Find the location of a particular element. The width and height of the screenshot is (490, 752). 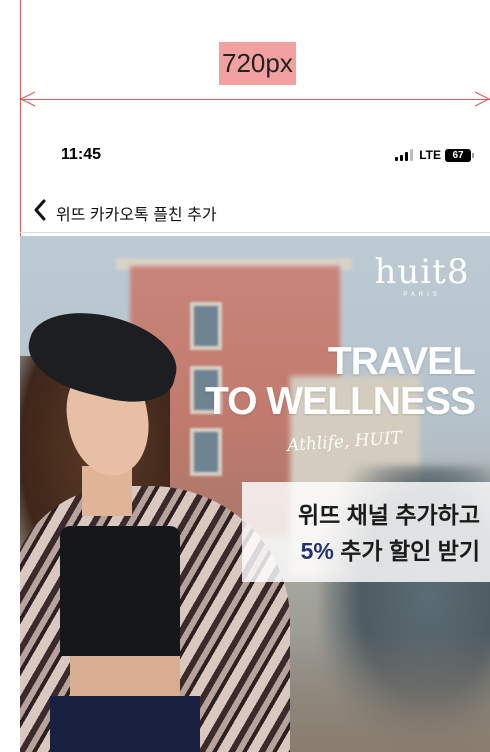

headline-line-1: TRAVEL is located at coordinates (401, 361).